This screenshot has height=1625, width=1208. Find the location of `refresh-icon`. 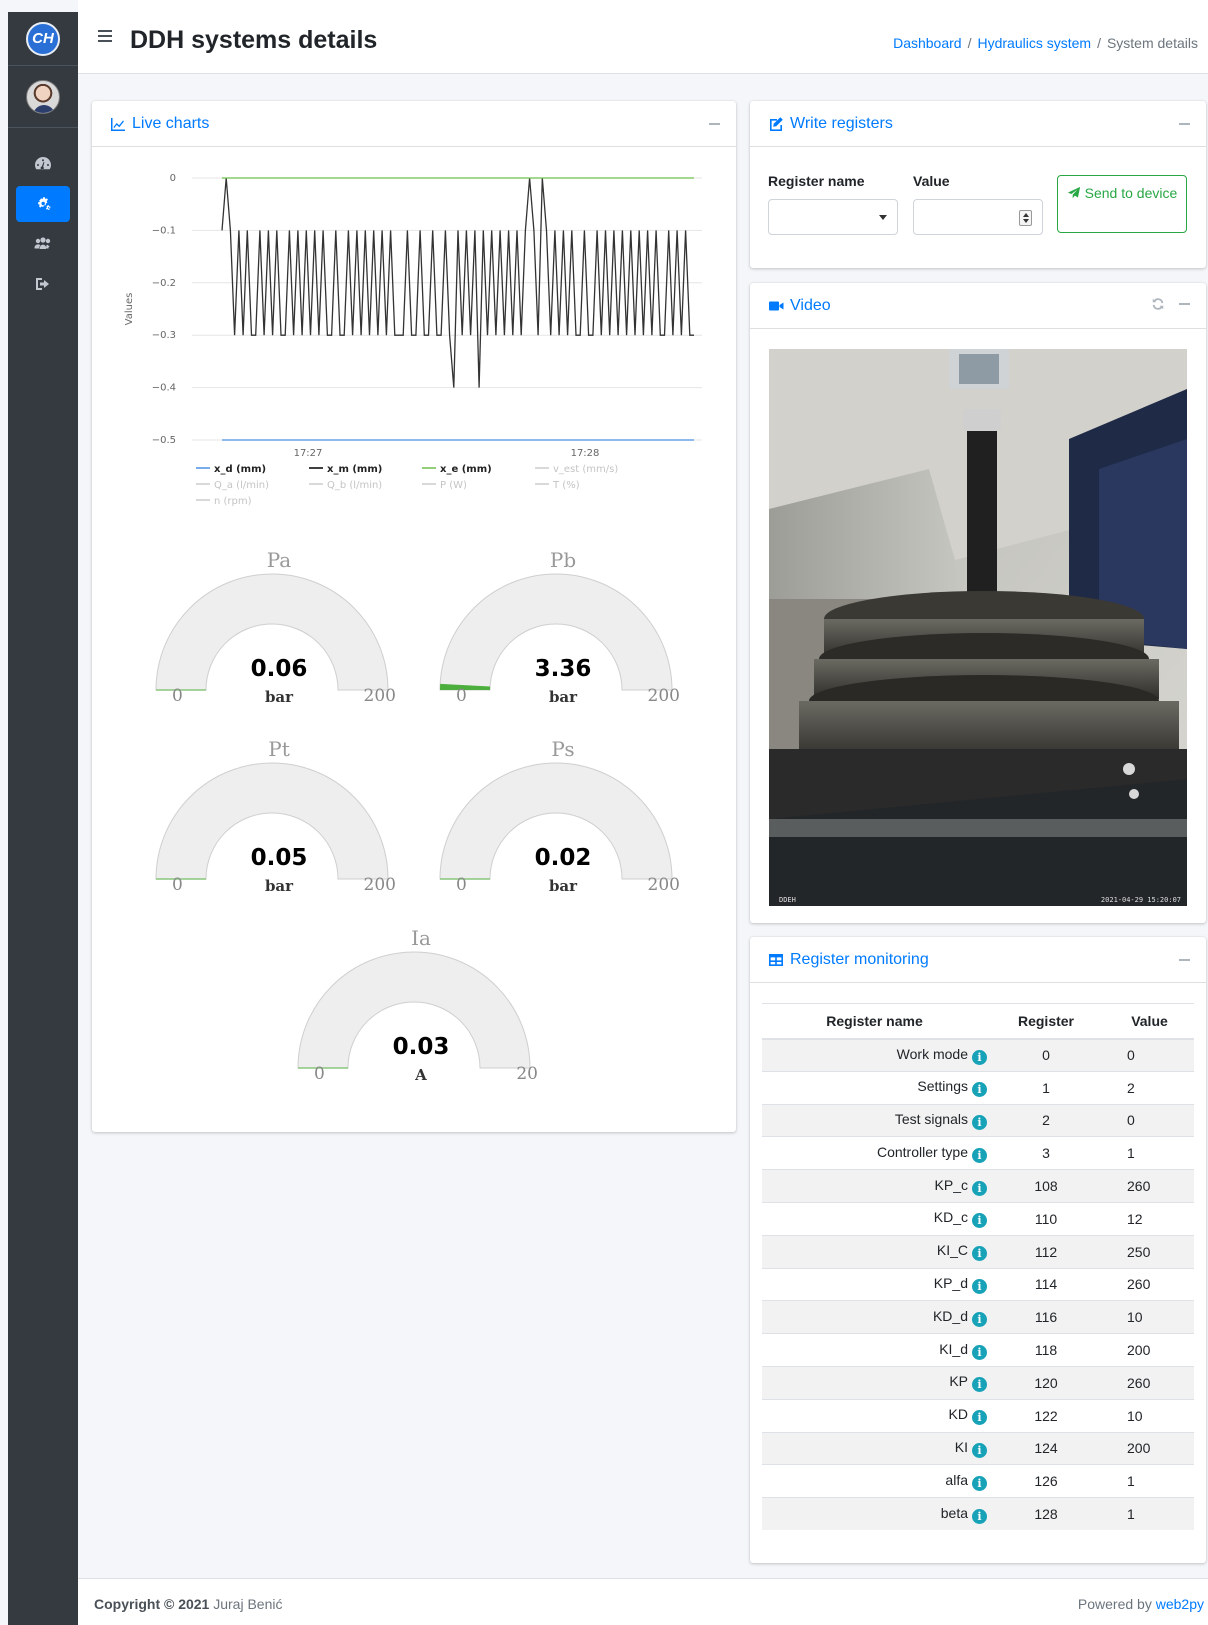

refresh-icon is located at coordinates (1158, 304).